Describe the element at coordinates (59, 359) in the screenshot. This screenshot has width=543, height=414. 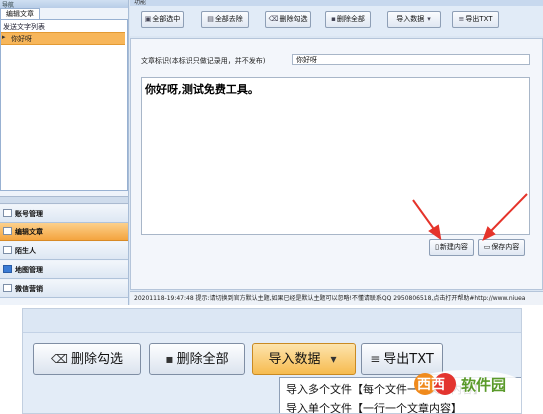
I see `eraser-icon: ⌫` at that location.